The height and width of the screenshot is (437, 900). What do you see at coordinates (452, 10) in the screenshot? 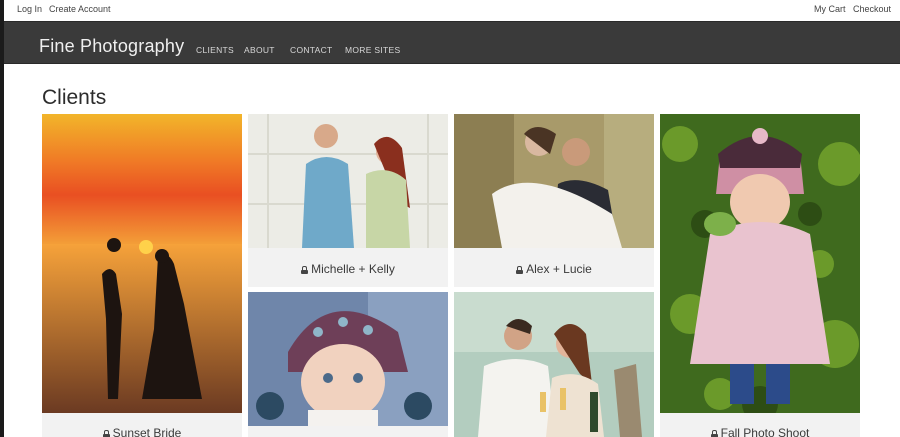
I see `top-utility-bar: Log In Create Account My Cart Checkout` at bounding box center [452, 10].